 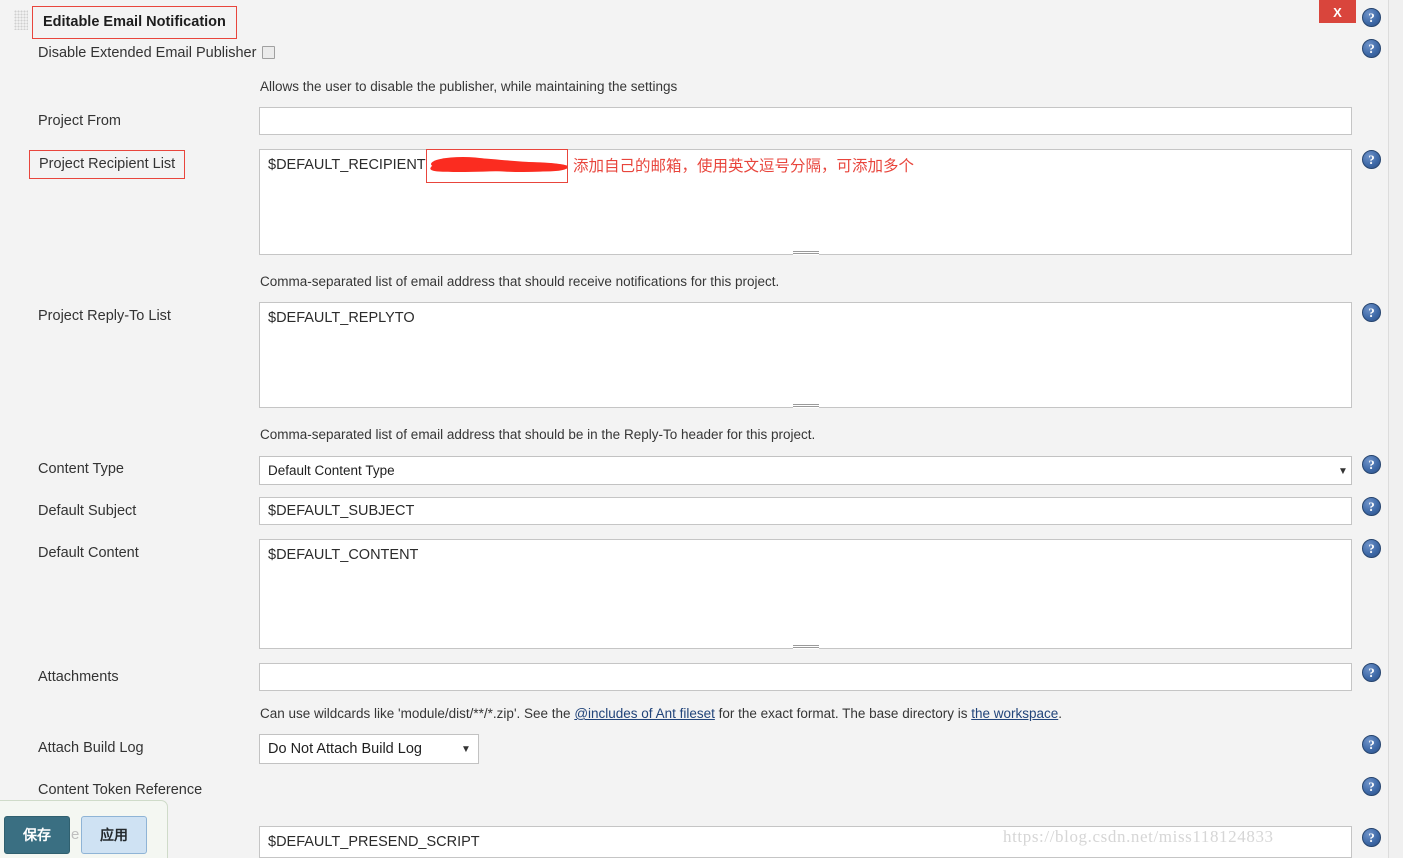 What do you see at coordinates (268, 52) in the screenshot?
I see `disable-extended-email-publisher-checkbox` at bounding box center [268, 52].